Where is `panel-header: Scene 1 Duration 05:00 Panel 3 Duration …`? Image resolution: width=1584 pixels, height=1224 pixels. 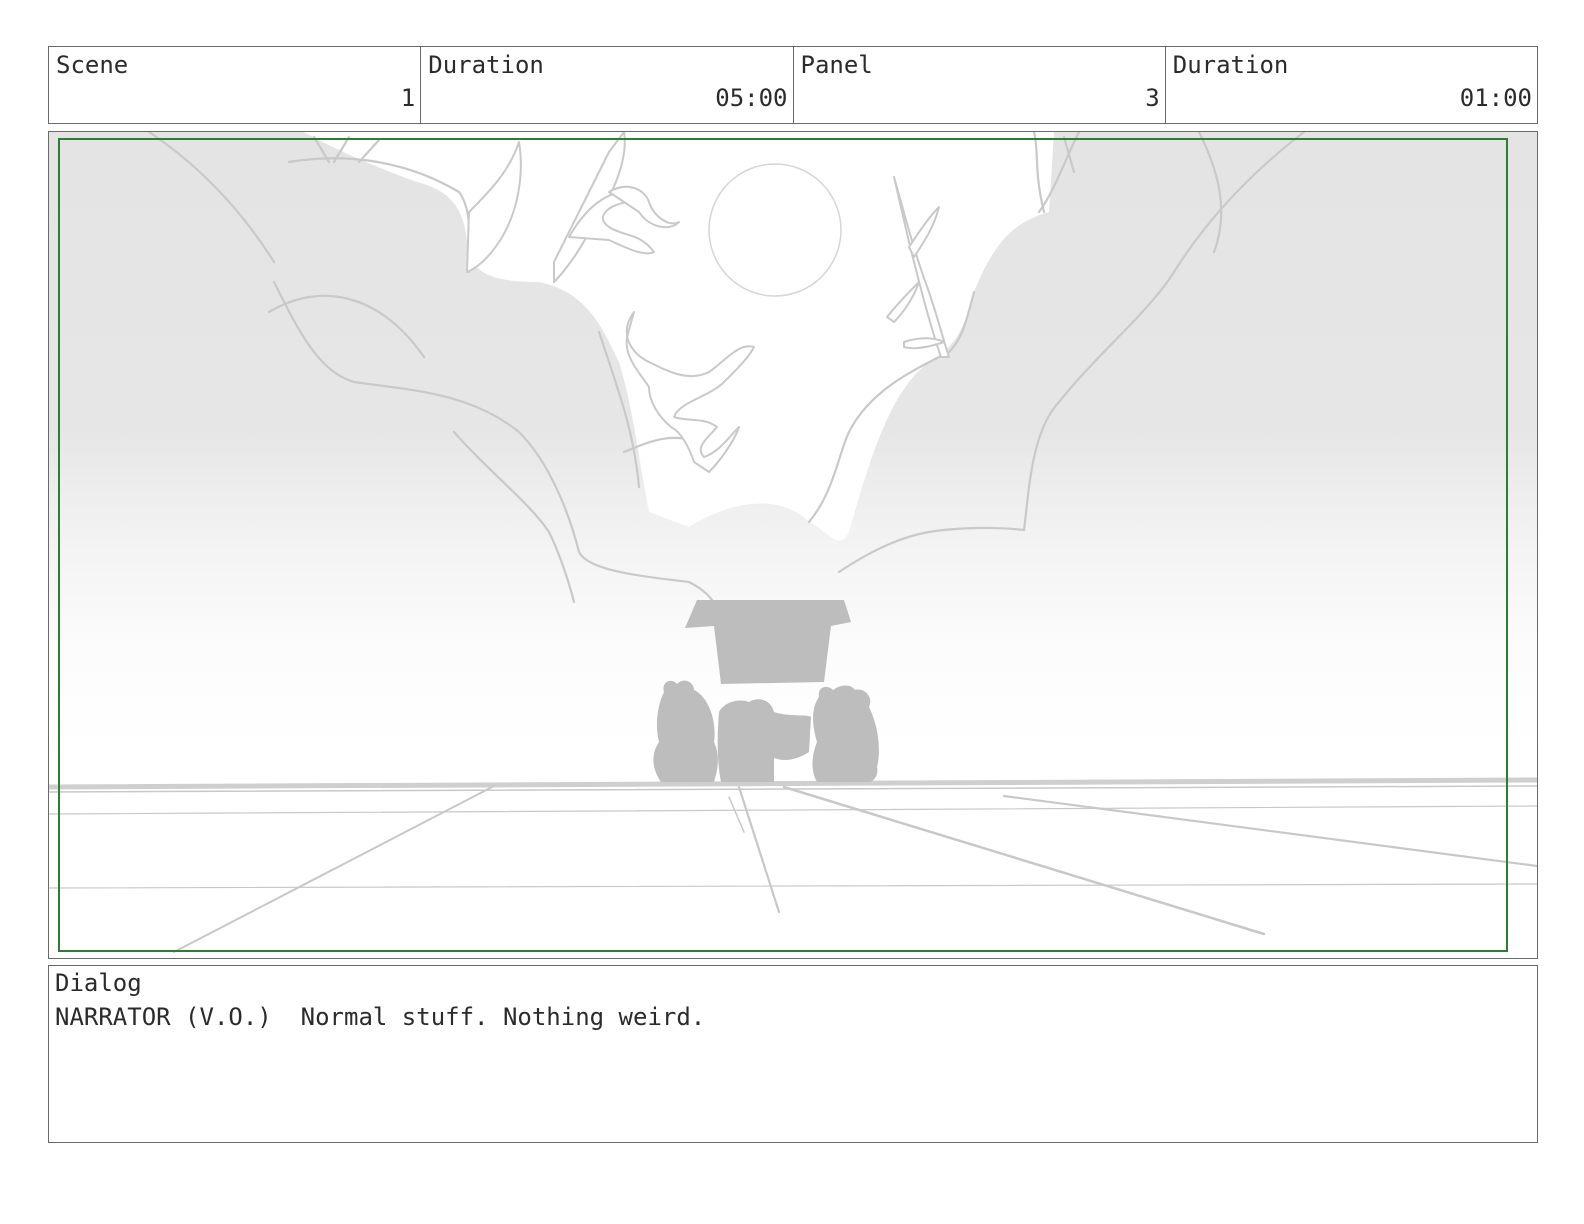
panel-header: Scene 1 Duration 05:00 Panel 3 Duration … is located at coordinates (793, 85).